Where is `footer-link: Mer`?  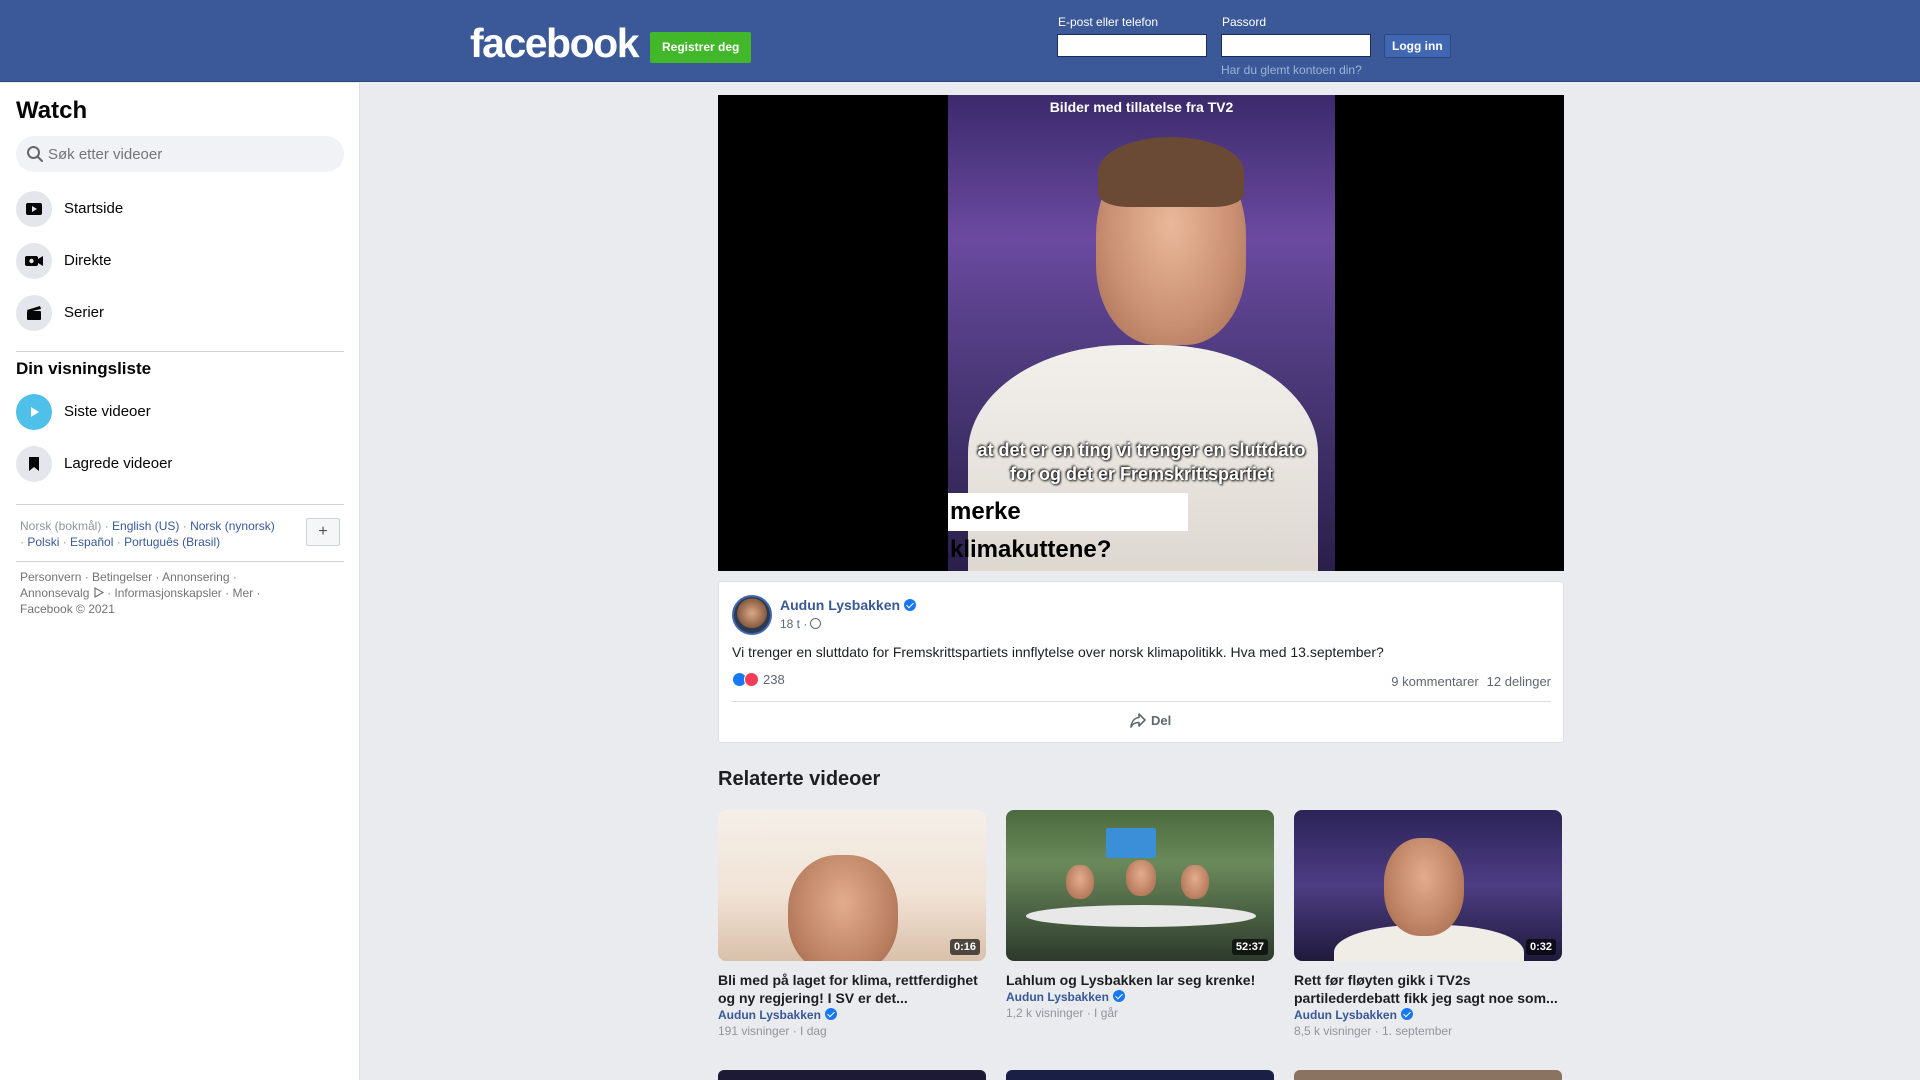
footer-link: Mer is located at coordinates (242, 593).